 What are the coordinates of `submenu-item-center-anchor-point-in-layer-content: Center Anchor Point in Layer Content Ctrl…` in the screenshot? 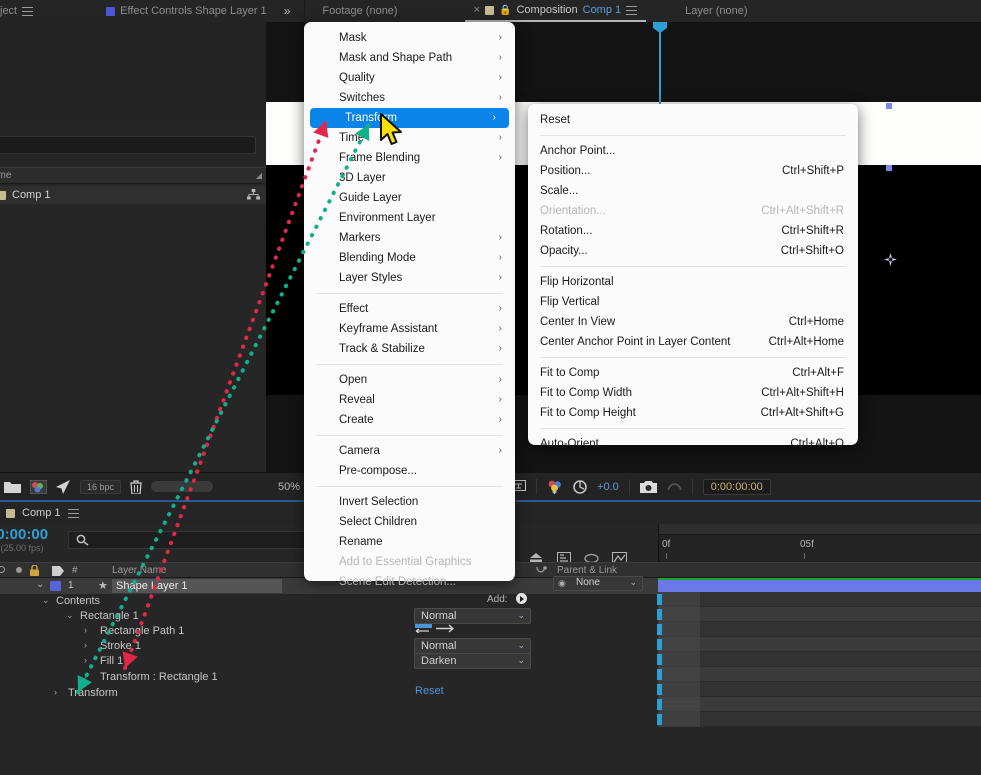 It's located at (693, 342).